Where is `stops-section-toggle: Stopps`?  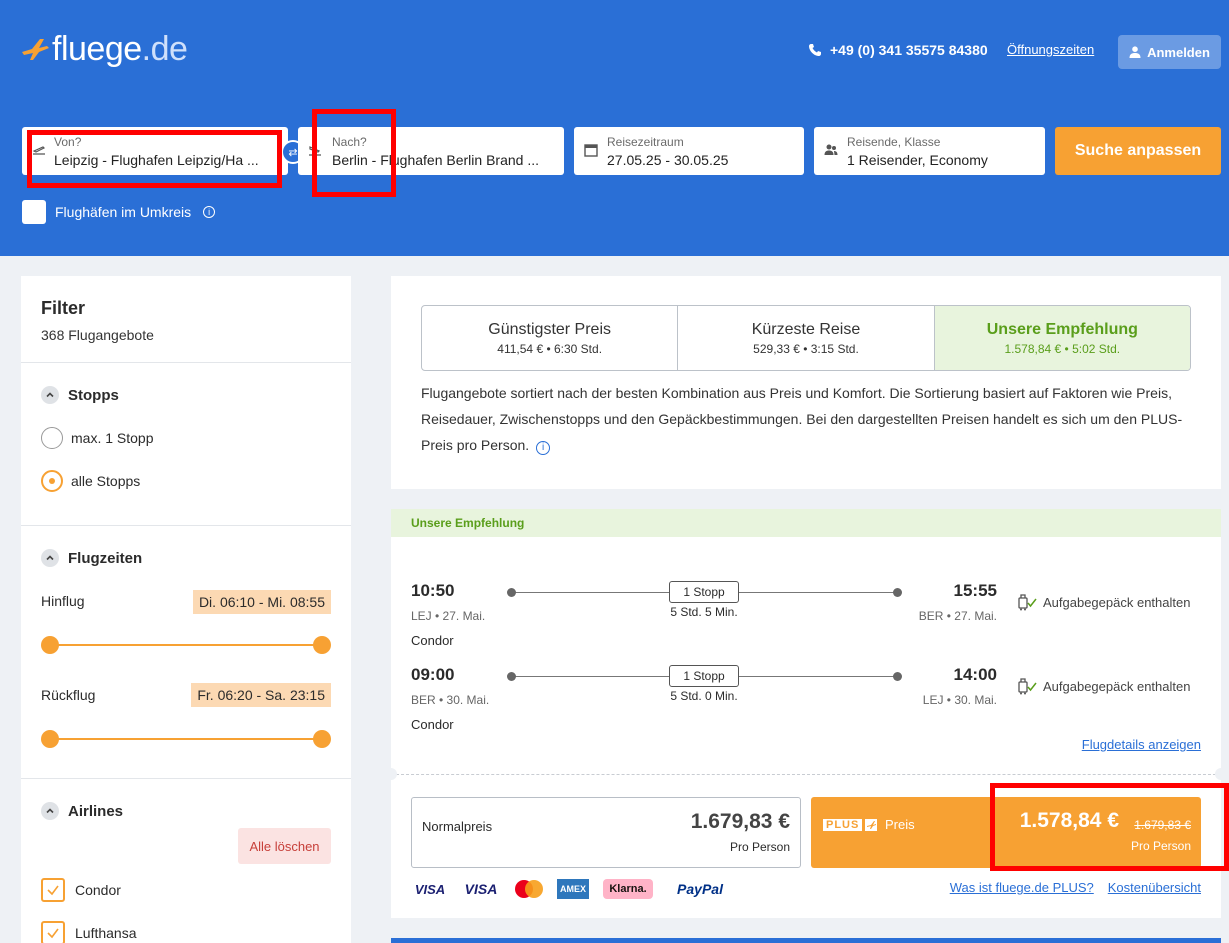
stops-section-toggle: Stopps is located at coordinates (80, 395).